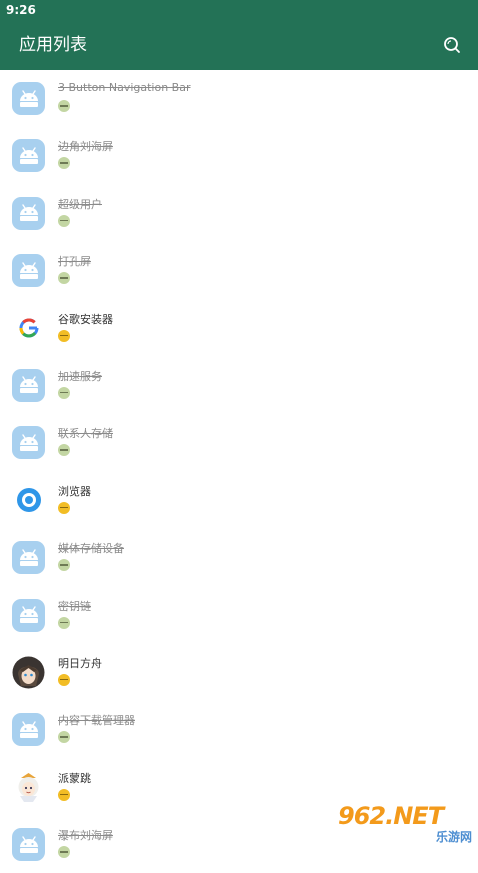 Image resolution: width=478 pixels, height=873 pixels. I want to click on status-bar: 9:26, so click(239, 10).